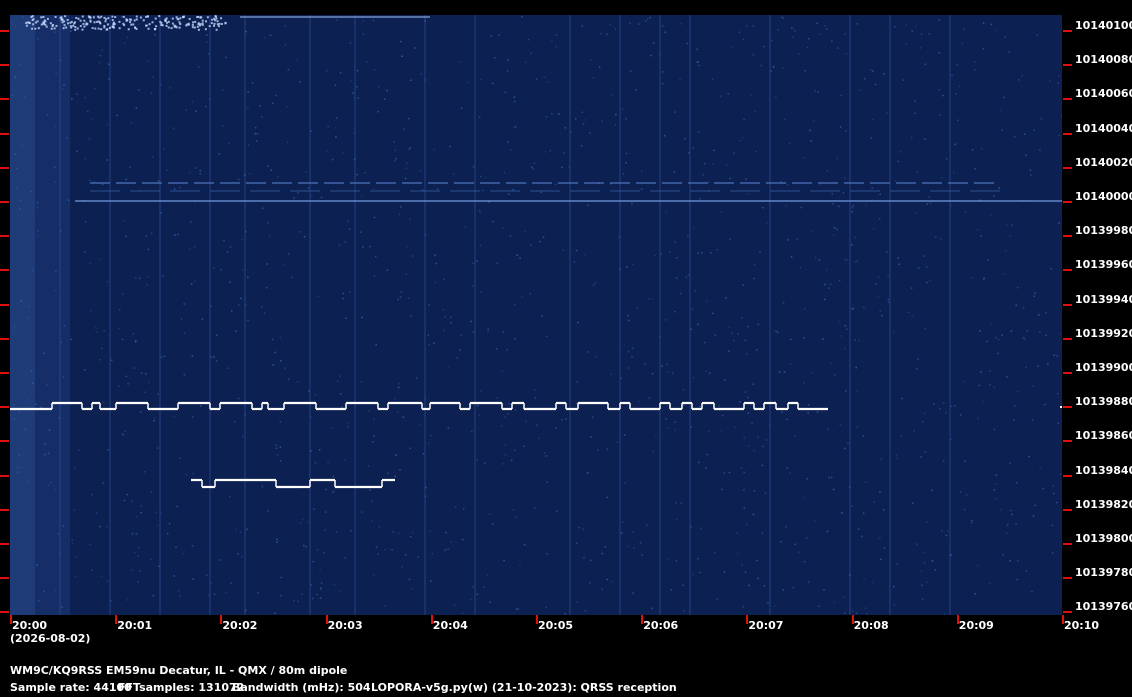  Describe the element at coordinates (1067, 65) in the screenshot. I see `freq-tick` at that location.